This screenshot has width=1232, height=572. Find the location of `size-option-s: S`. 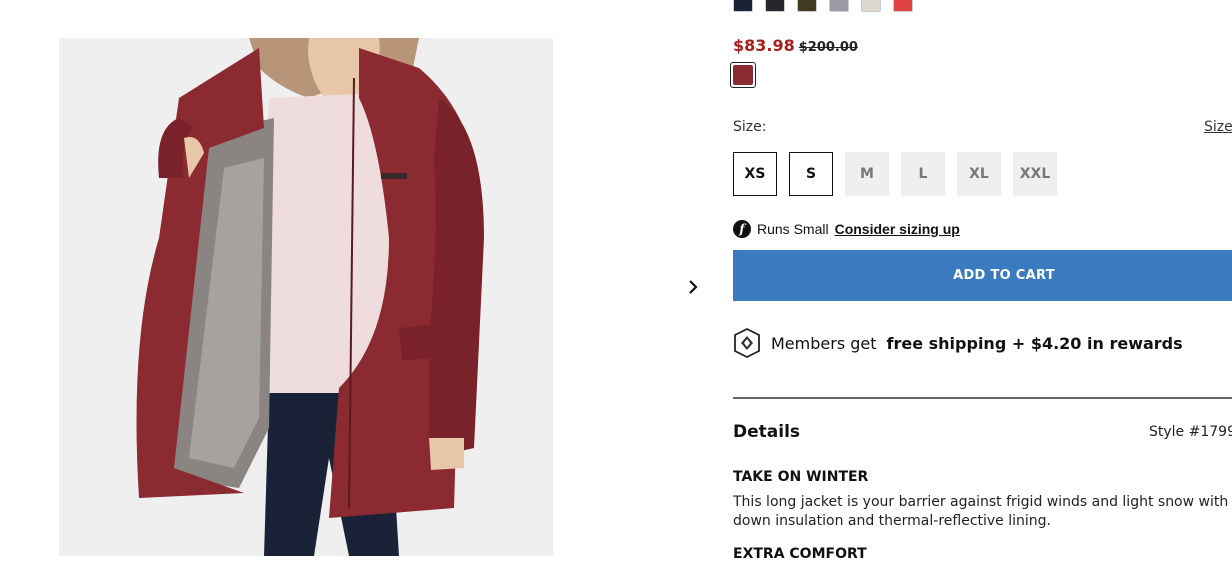

size-option-s: S is located at coordinates (811, 174).